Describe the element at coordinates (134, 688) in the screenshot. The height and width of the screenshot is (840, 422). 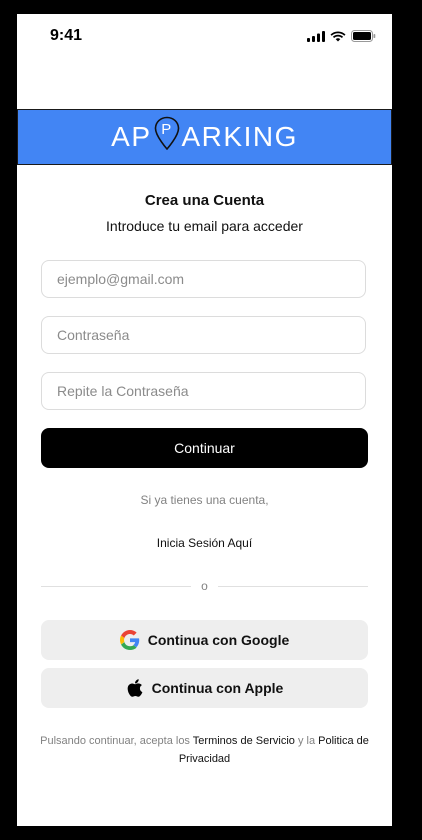
I see `apple-icon` at that location.